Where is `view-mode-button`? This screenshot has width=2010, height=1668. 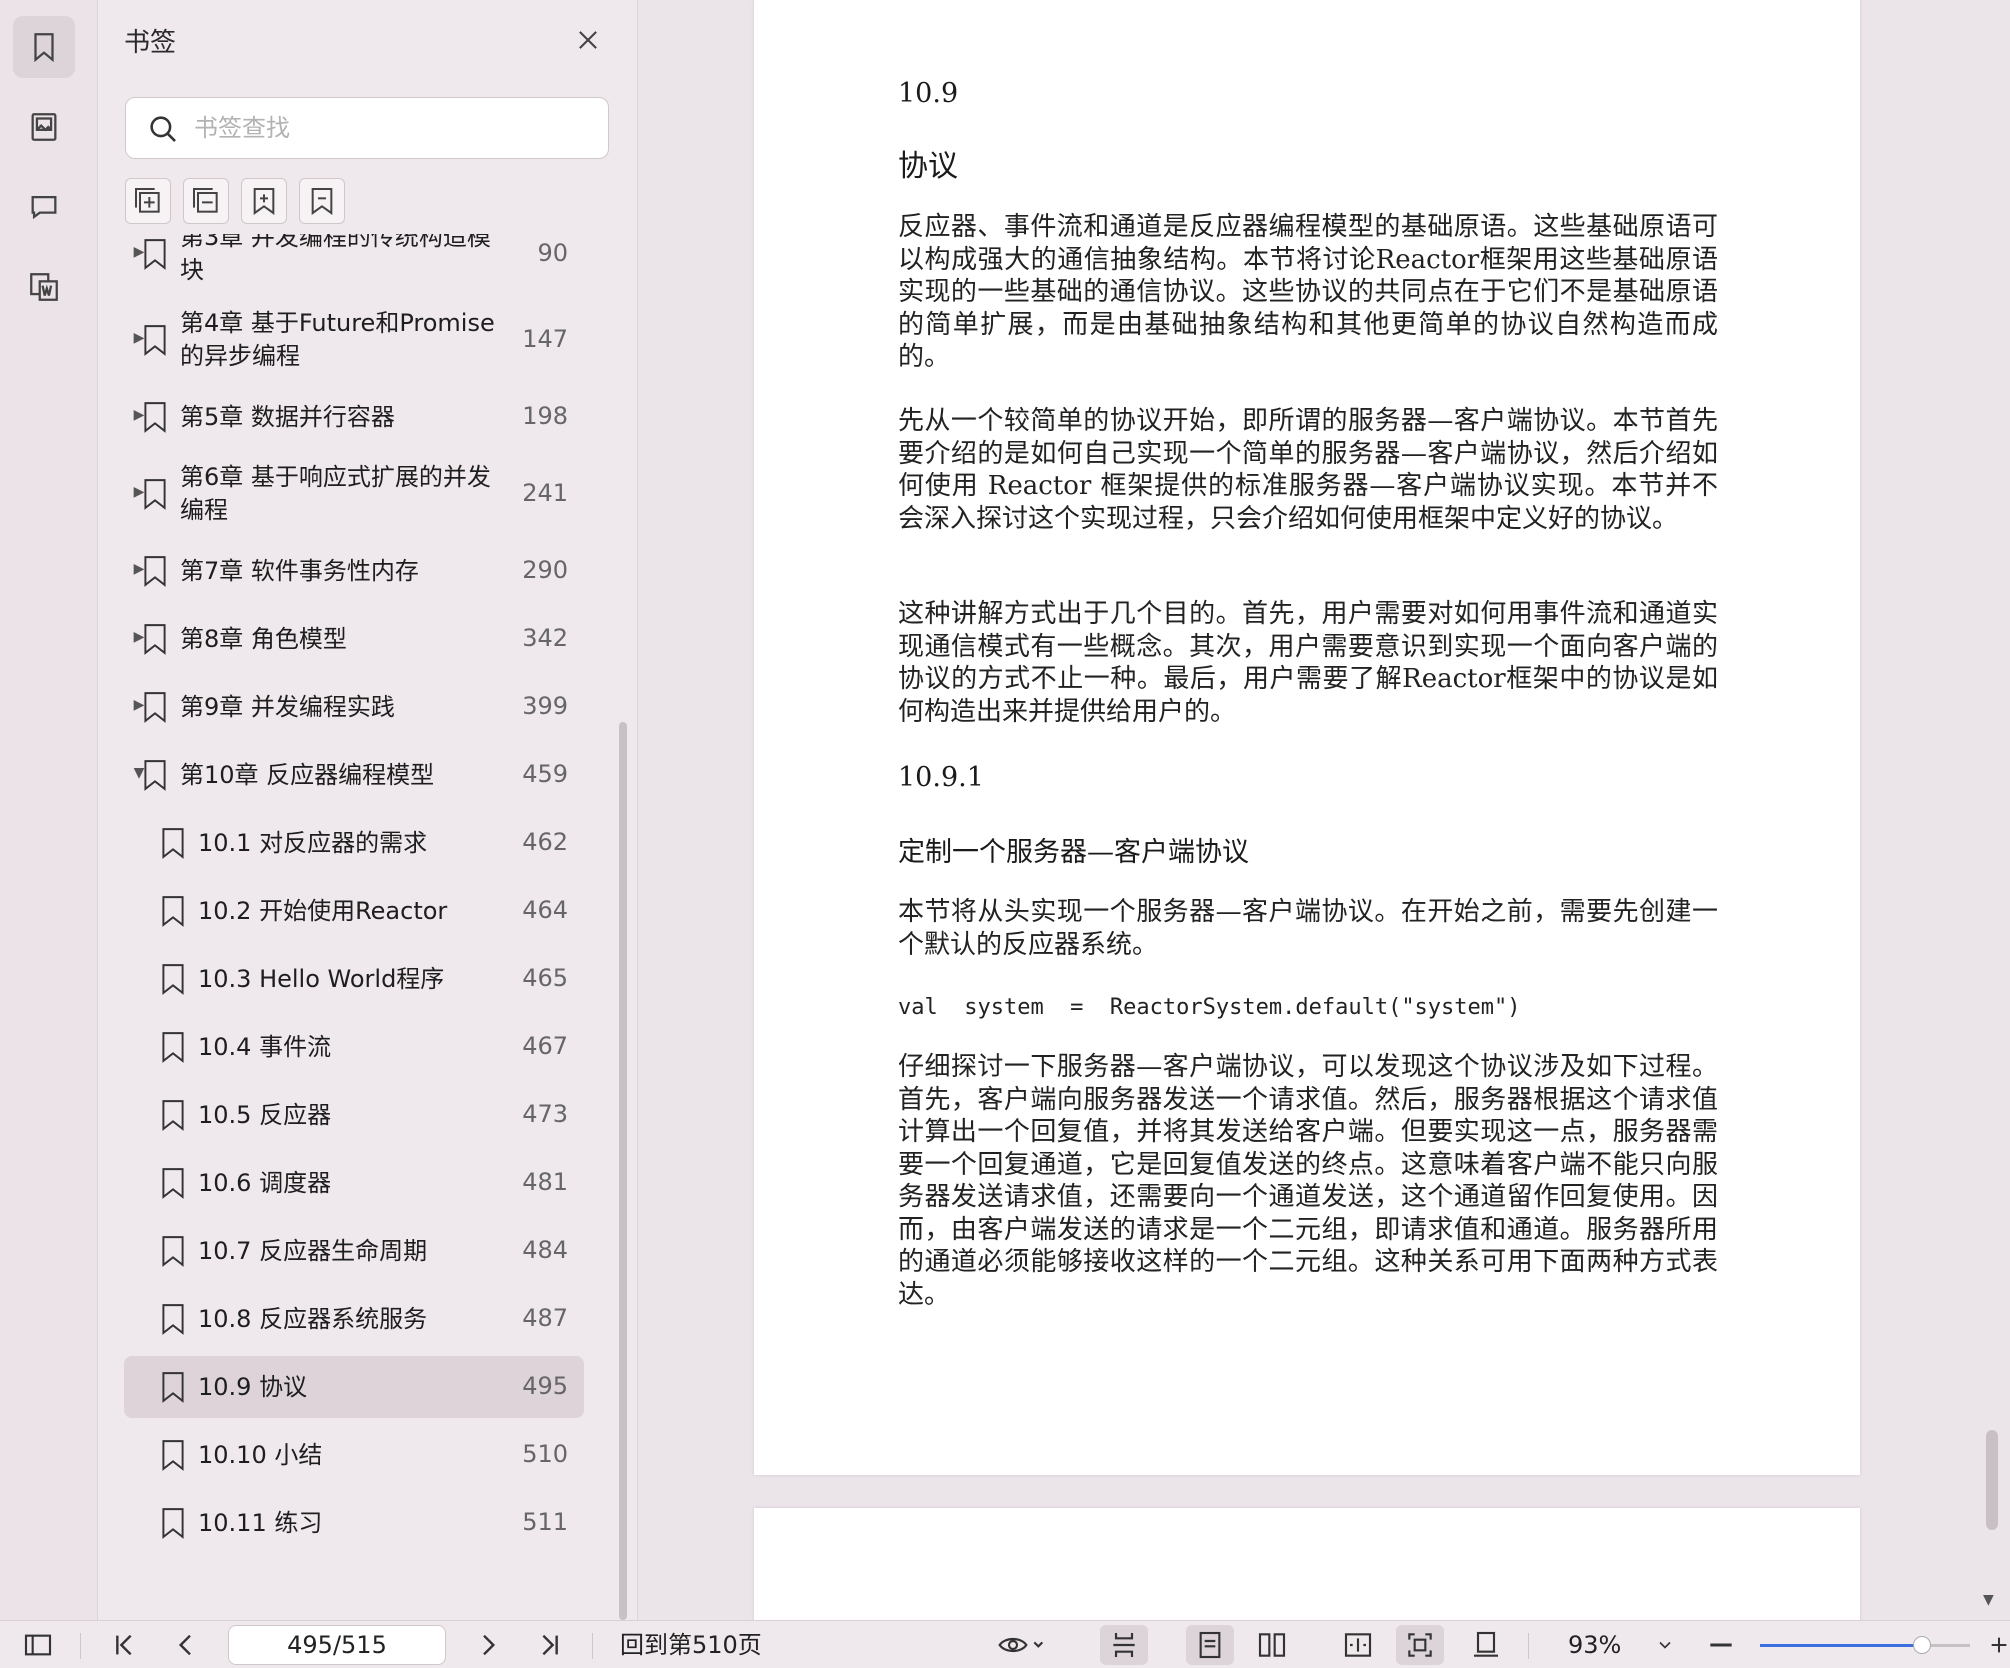
view-mode-button is located at coordinates (1021, 1644).